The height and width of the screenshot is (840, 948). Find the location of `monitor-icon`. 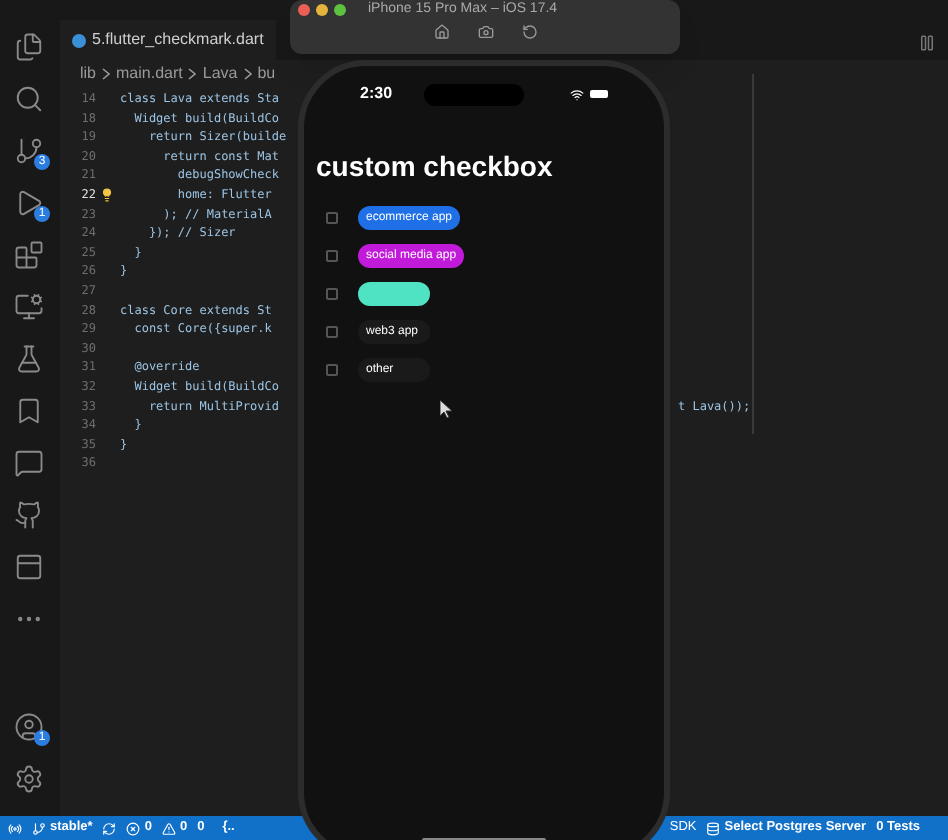

monitor-icon is located at coordinates (28, 306).